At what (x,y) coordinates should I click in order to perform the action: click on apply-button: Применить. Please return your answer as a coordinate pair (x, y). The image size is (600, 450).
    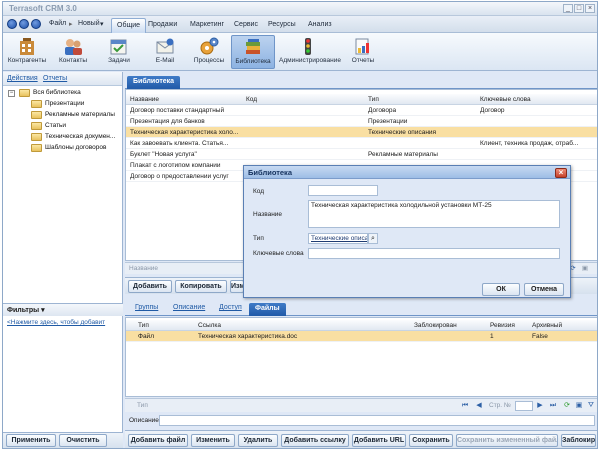
    Looking at the image, I should click on (31, 440).